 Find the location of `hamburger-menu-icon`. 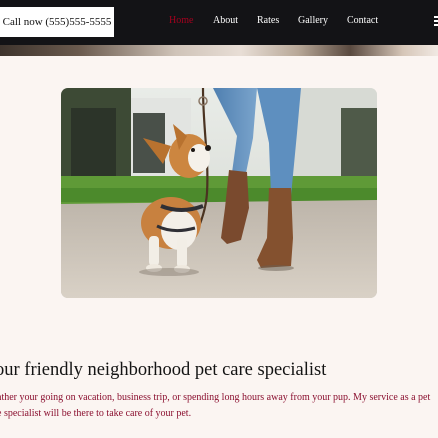

hamburger-menu-icon is located at coordinates (436, 21).